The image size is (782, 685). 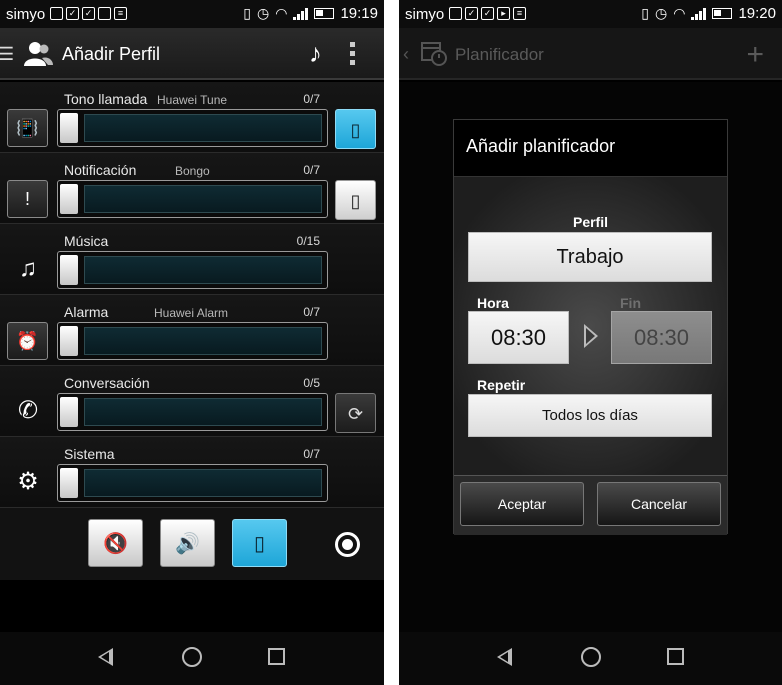 What do you see at coordinates (111, 54) in the screenshot?
I see `page-title: Añadir Perfil` at bounding box center [111, 54].